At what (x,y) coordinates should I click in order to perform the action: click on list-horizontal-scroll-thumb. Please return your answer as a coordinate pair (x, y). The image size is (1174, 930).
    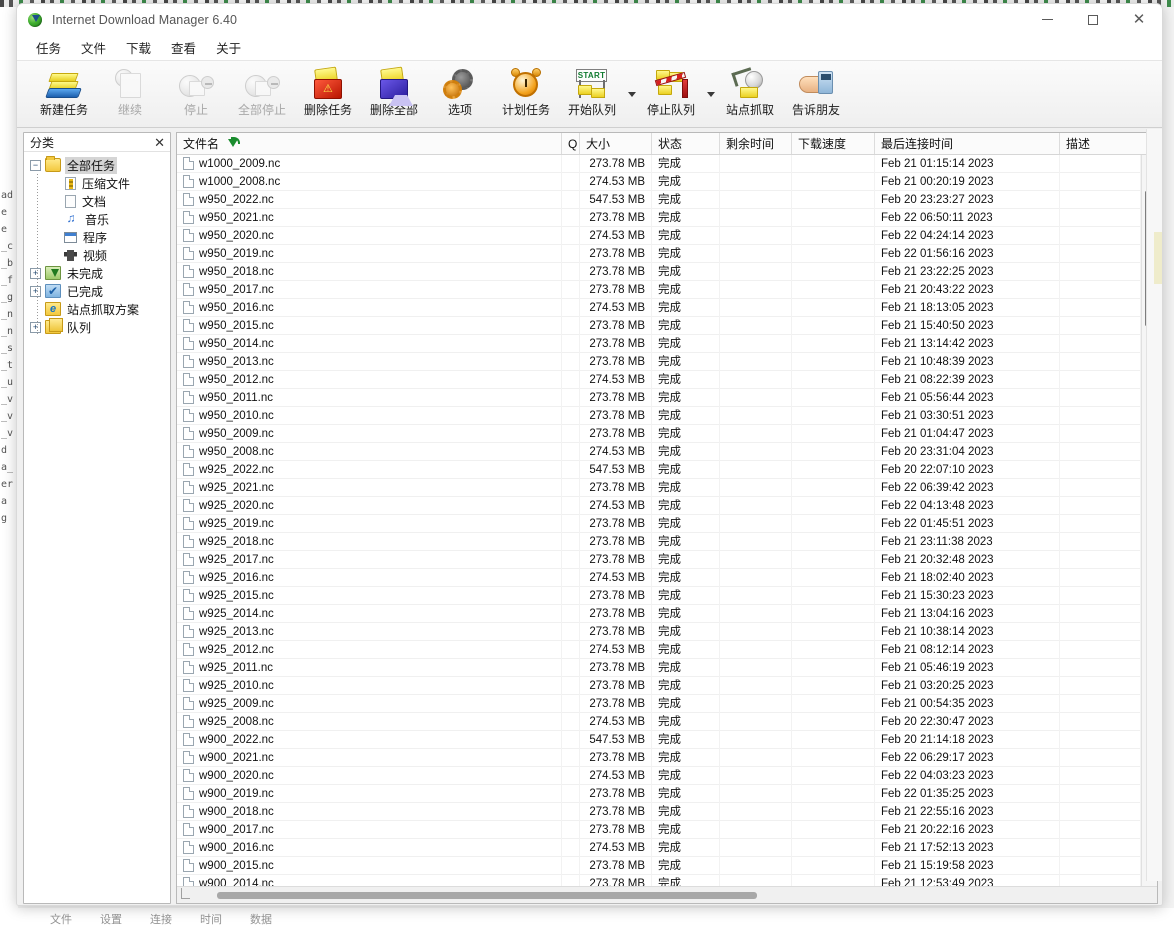
    Looking at the image, I should click on (487, 895).